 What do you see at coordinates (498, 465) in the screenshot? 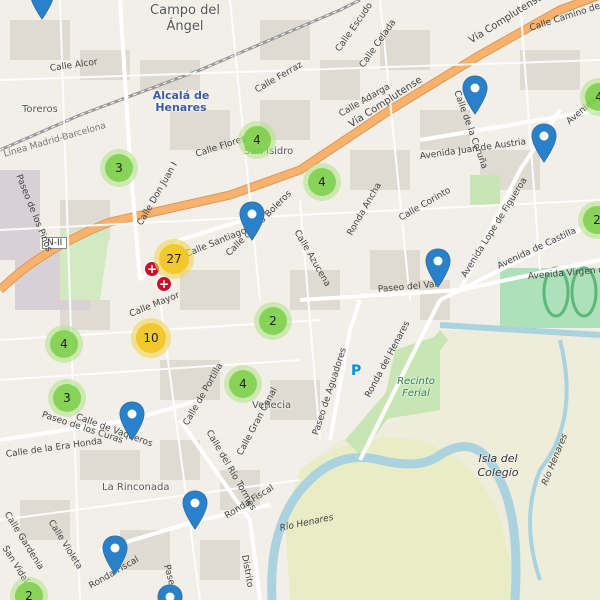
I see `place-label-isla-del-colegio: Isla del Colegio` at bounding box center [498, 465].